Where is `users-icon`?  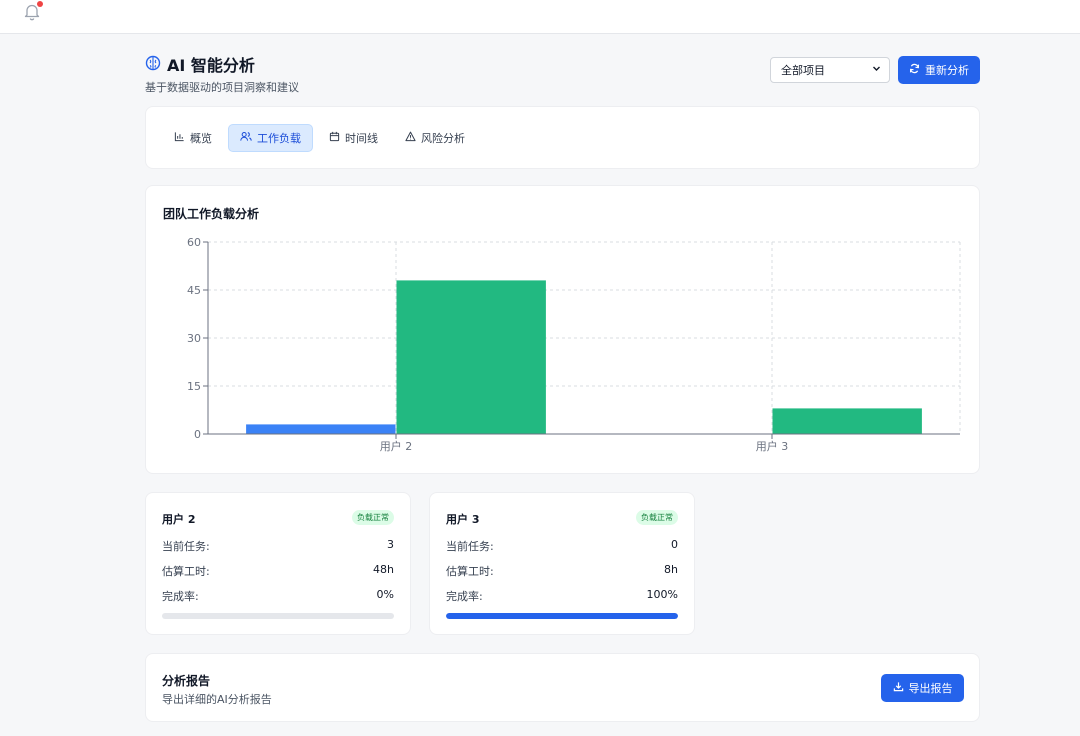 users-icon is located at coordinates (246, 138).